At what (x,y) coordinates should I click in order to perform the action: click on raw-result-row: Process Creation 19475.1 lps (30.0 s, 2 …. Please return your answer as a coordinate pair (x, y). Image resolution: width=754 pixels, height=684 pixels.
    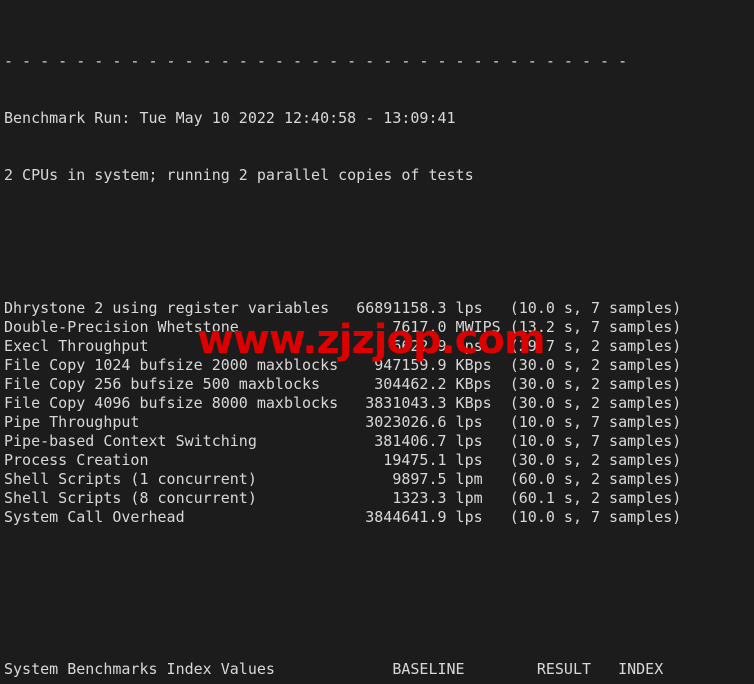
    Looking at the image, I should click on (343, 460).